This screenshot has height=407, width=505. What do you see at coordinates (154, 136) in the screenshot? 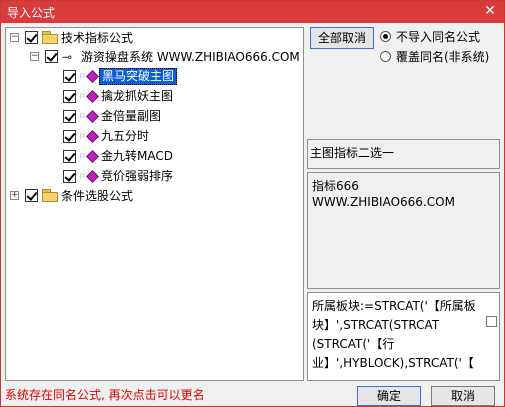
I see `tree-item: ⚐ 九五分时` at bounding box center [154, 136].